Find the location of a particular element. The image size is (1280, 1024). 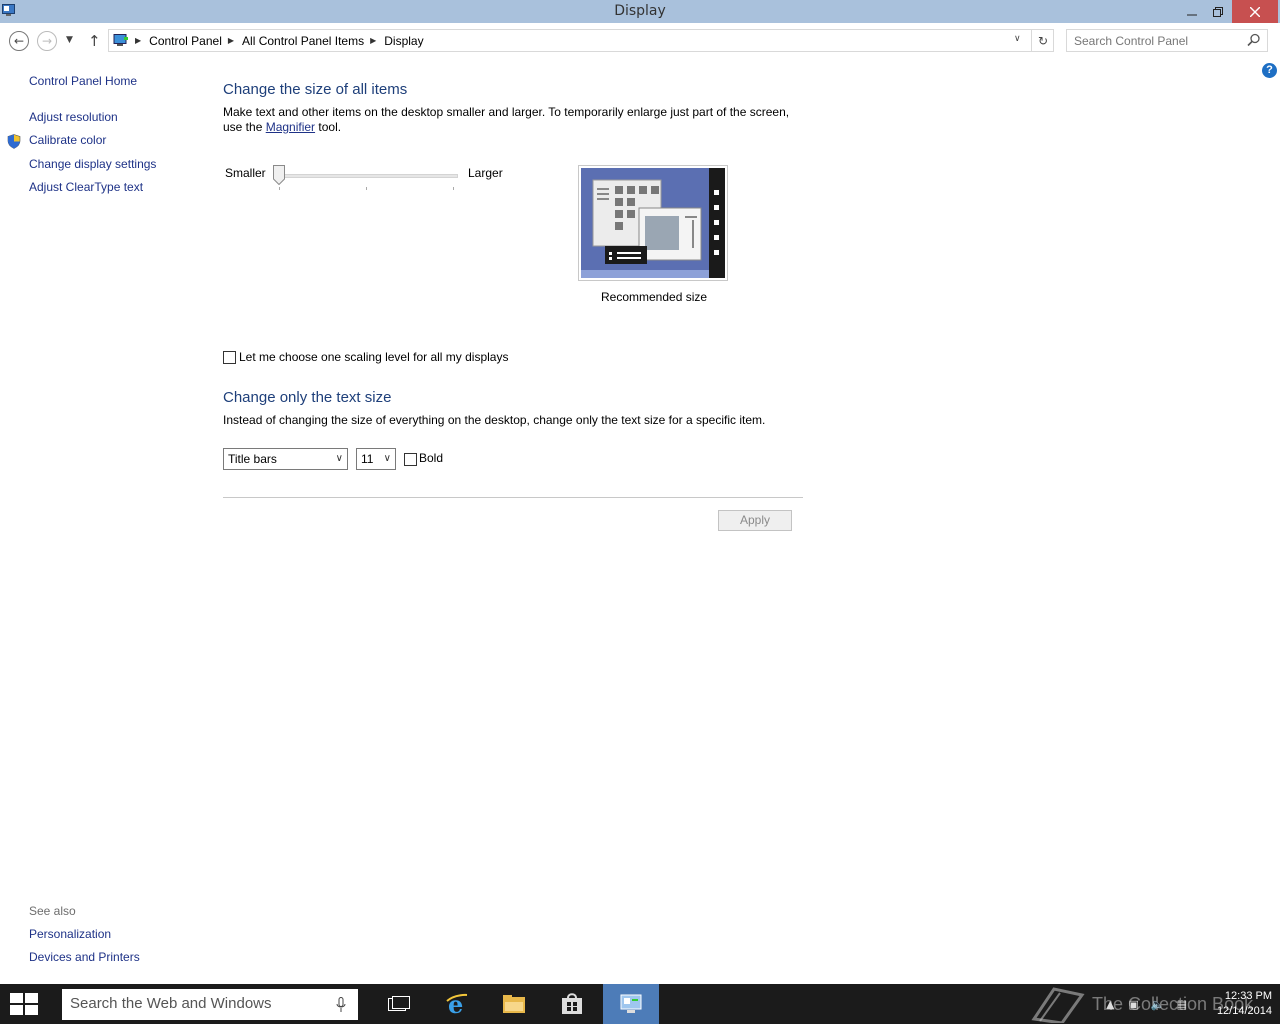

search-icon is located at coordinates (1253, 40).